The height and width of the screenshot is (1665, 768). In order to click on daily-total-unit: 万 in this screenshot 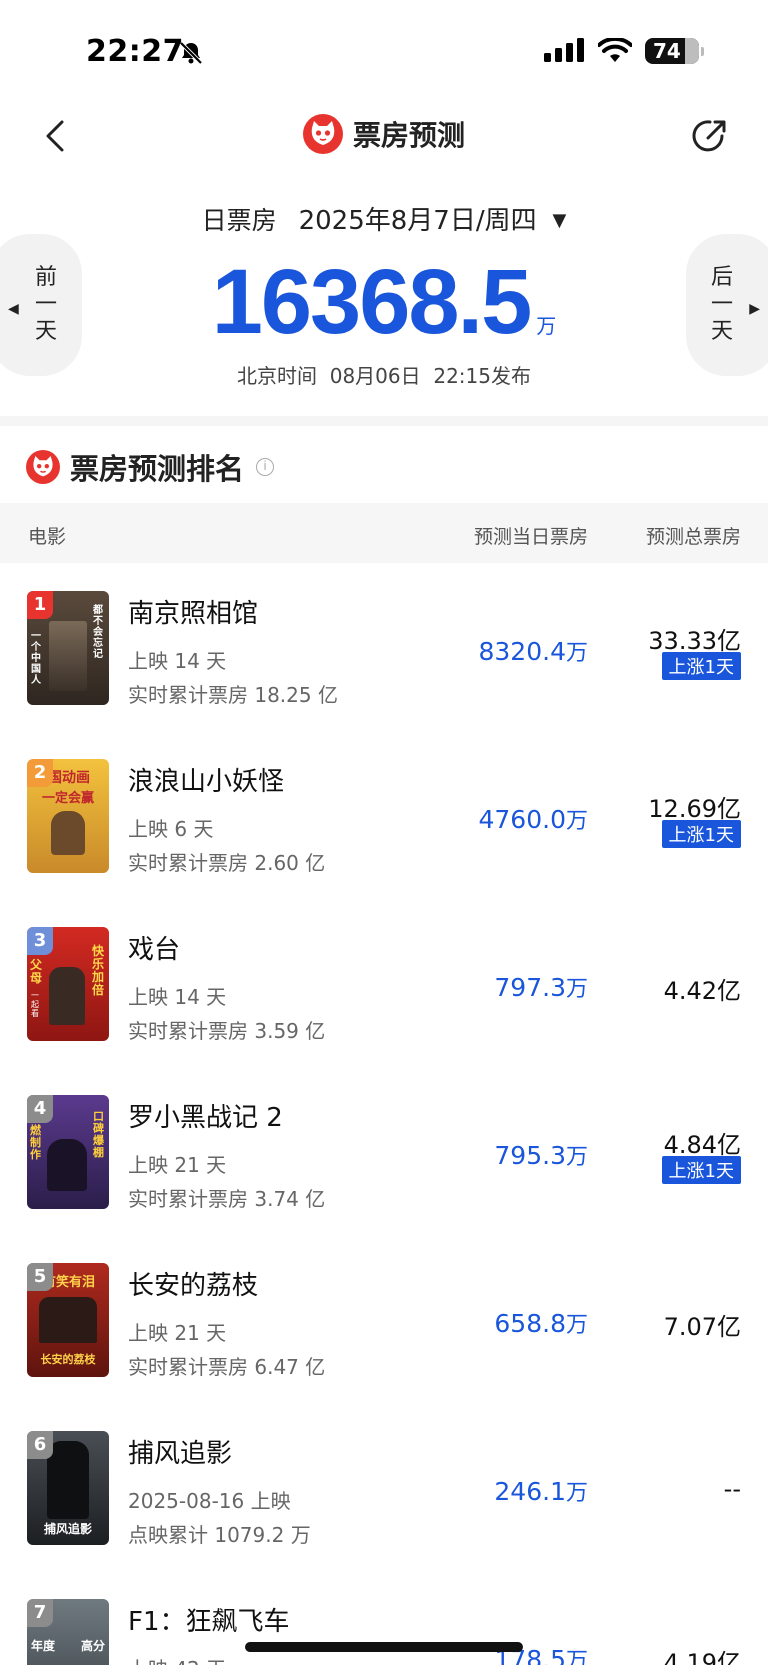, I will do `click(546, 326)`.